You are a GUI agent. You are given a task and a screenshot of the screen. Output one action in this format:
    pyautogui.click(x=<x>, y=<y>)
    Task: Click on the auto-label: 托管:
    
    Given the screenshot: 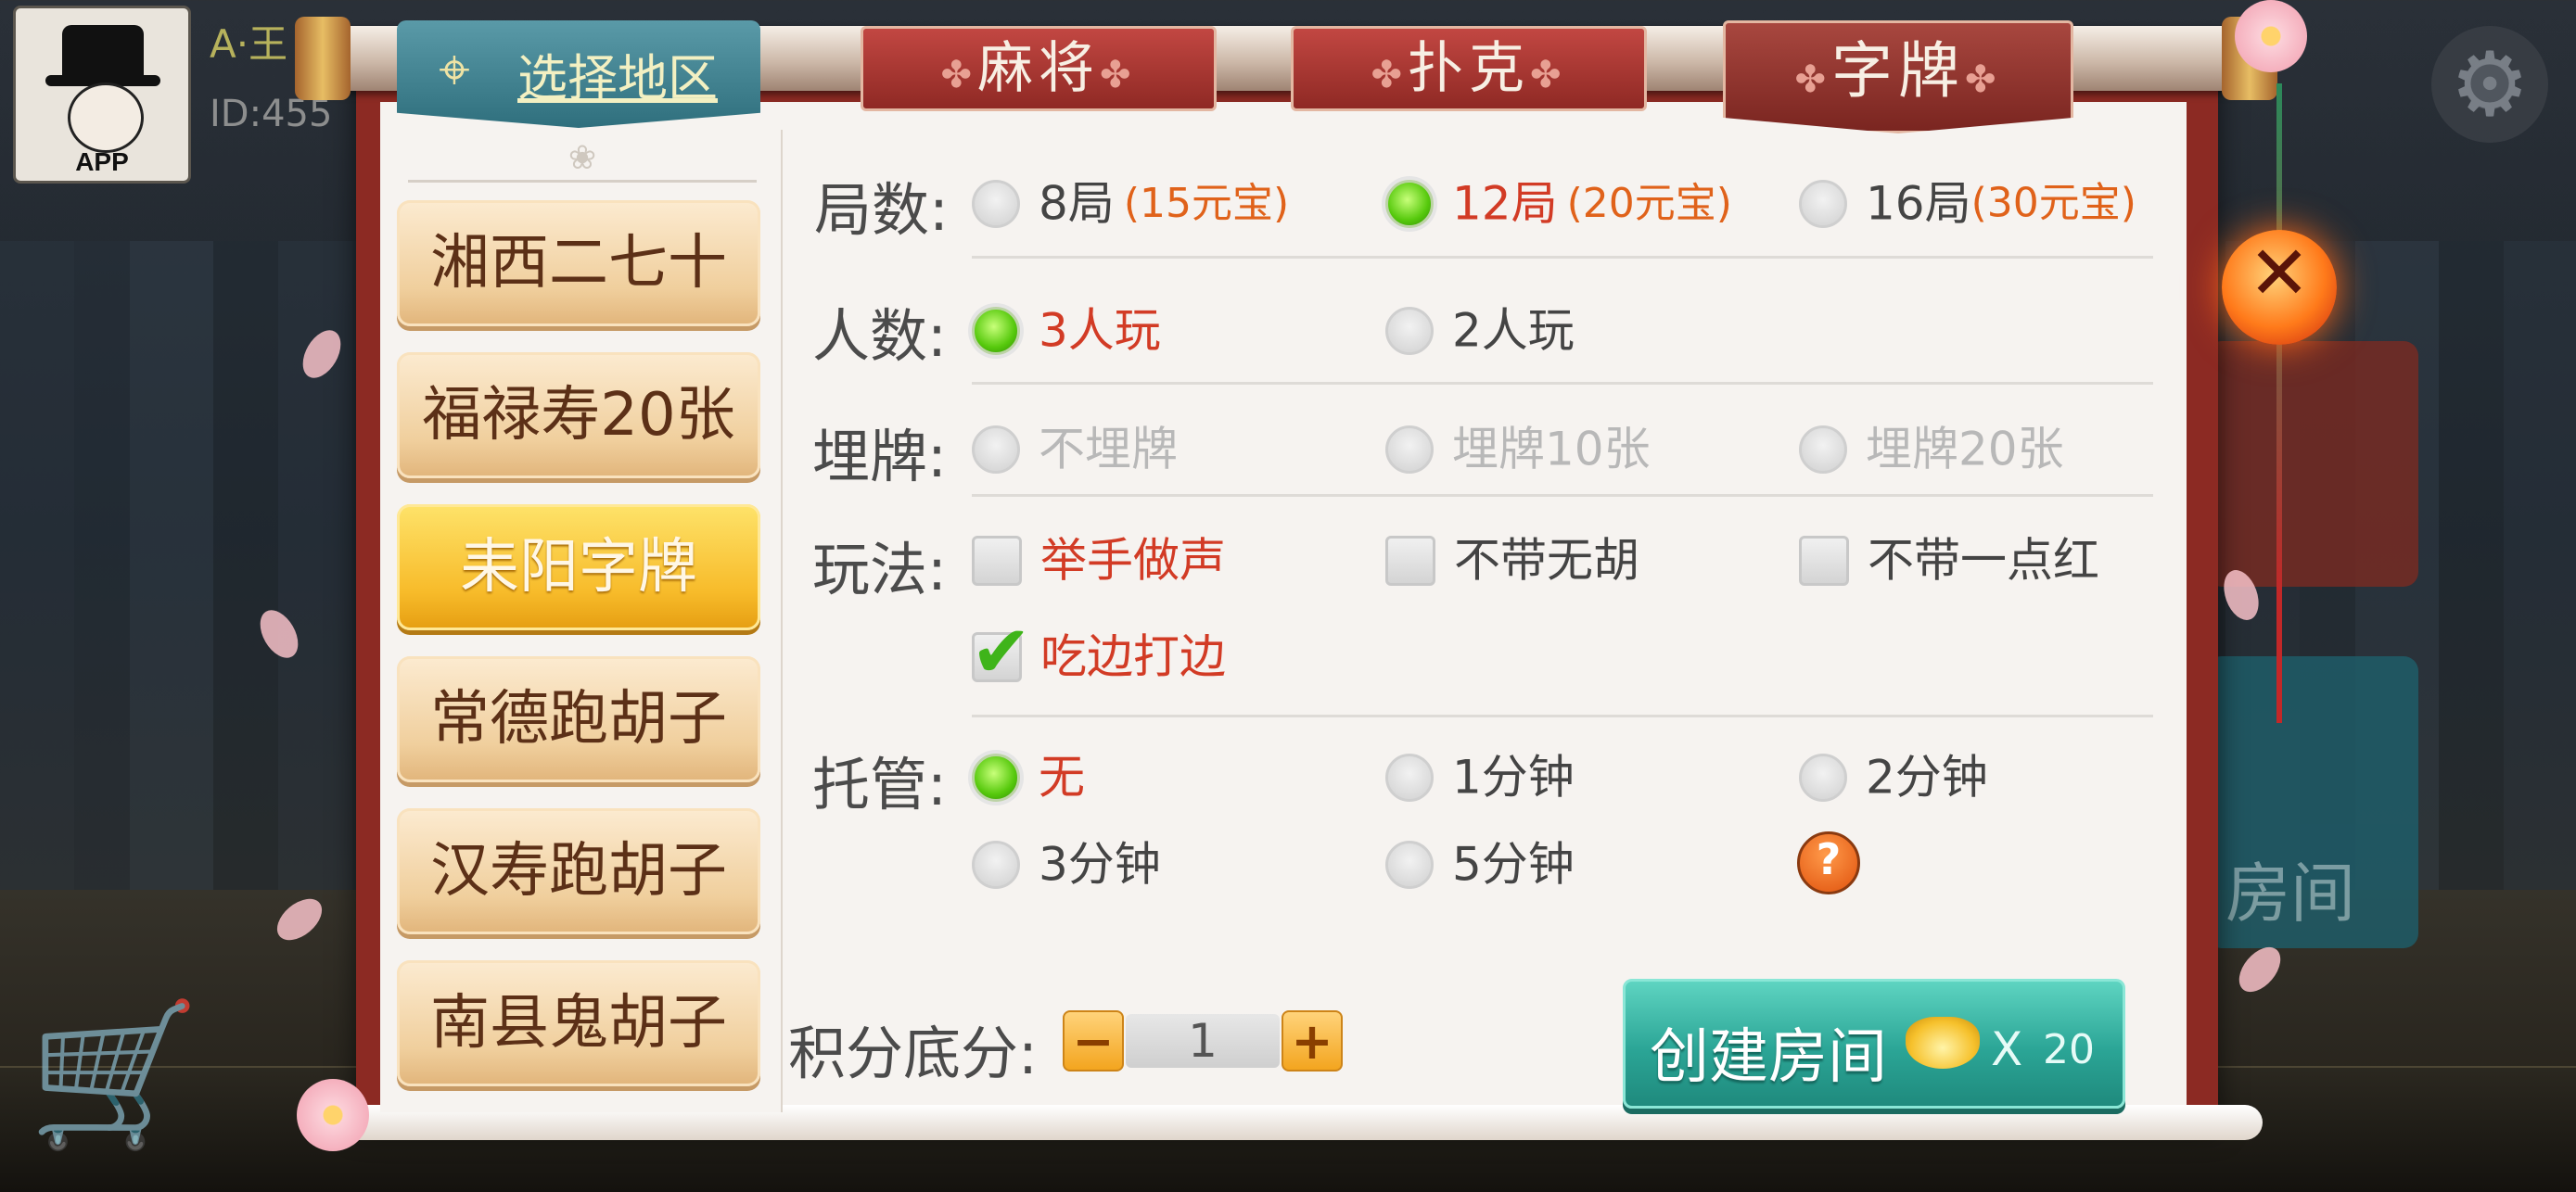 What is the action you would take?
    pyautogui.click(x=880, y=784)
    